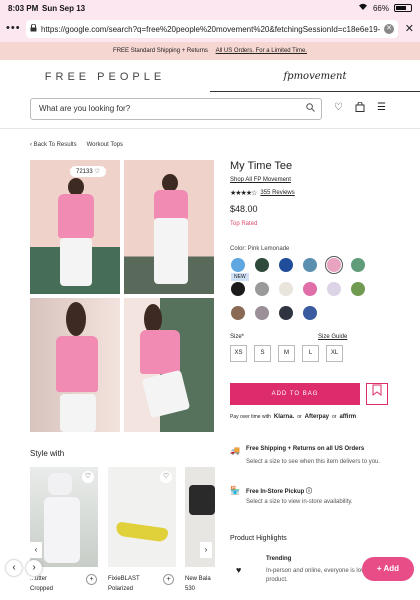  I want to click on more-options-icon: •••, so click(13, 28).